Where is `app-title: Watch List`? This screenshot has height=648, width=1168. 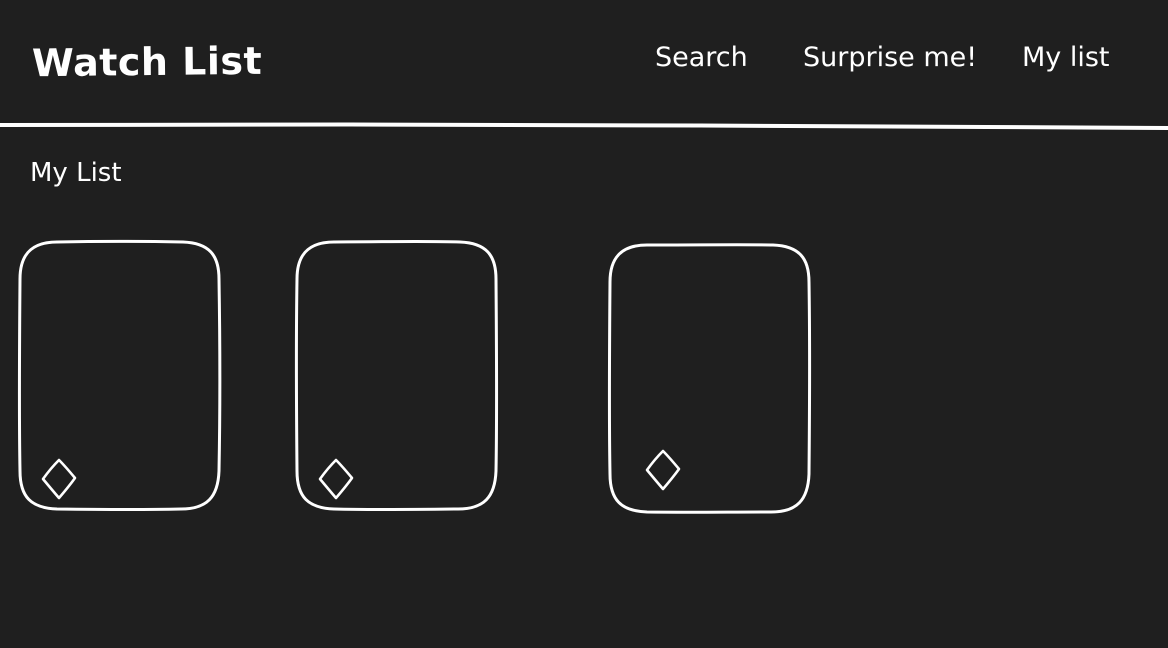
app-title: Watch List is located at coordinates (147, 62).